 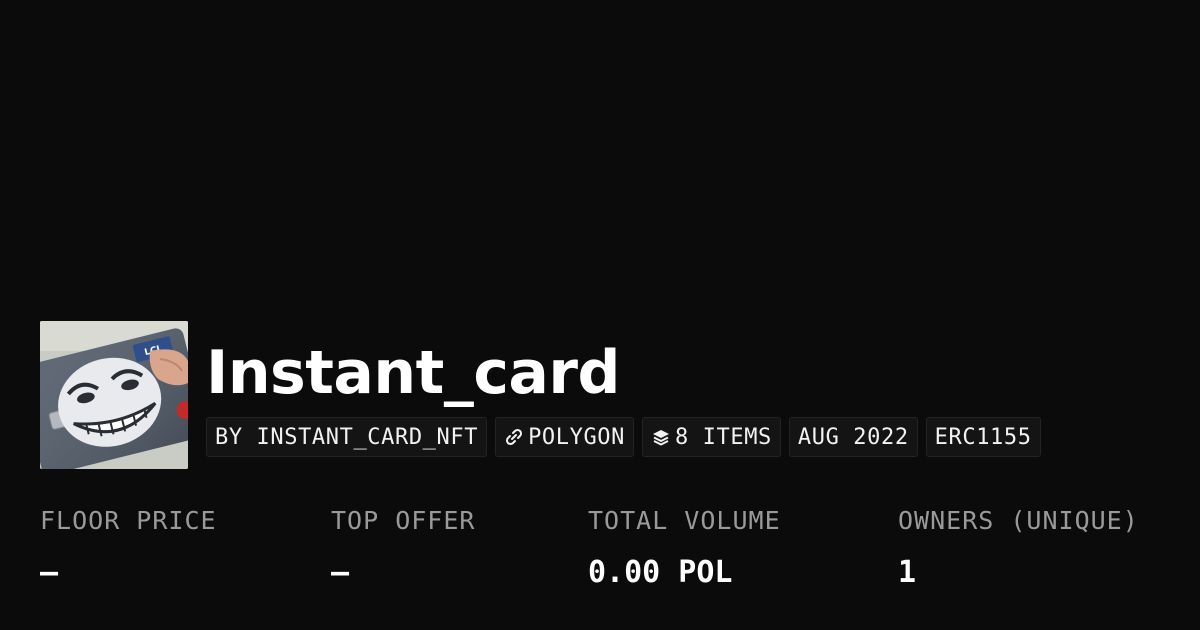 I want to click on items-label: 8 ITEMS, so click(x=723, y=437).